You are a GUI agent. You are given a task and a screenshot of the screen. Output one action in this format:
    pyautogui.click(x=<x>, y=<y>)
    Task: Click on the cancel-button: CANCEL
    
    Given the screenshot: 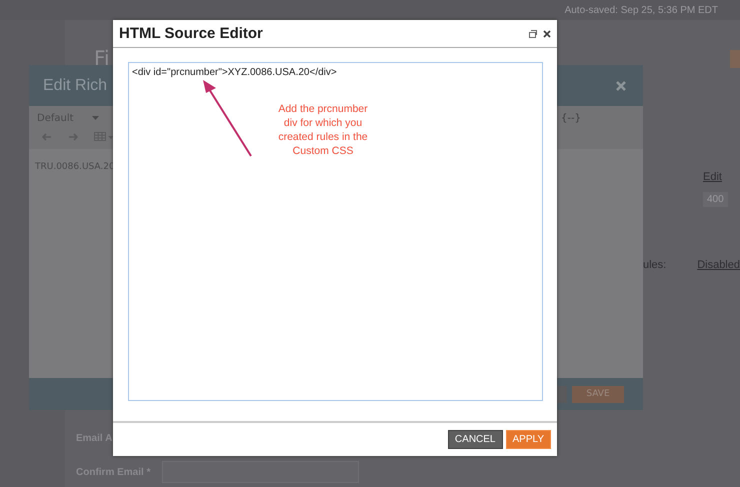 What is the action you would take?
    pyautogui.click(x=475, y=439)
    